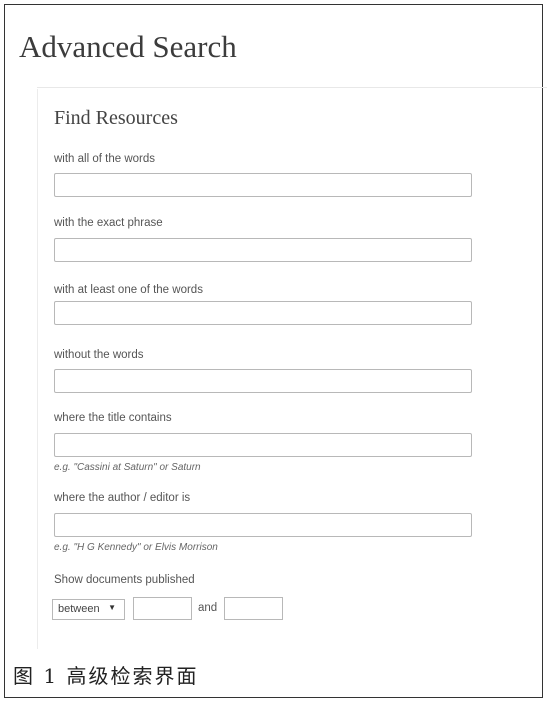 The width and height of the screenshot is (549, 704). Describe the element at coordinates (136, 547) in the screenshot. I see `author-hint: e.g. "H G Kennedy" or Elvis Morrison` at that location.